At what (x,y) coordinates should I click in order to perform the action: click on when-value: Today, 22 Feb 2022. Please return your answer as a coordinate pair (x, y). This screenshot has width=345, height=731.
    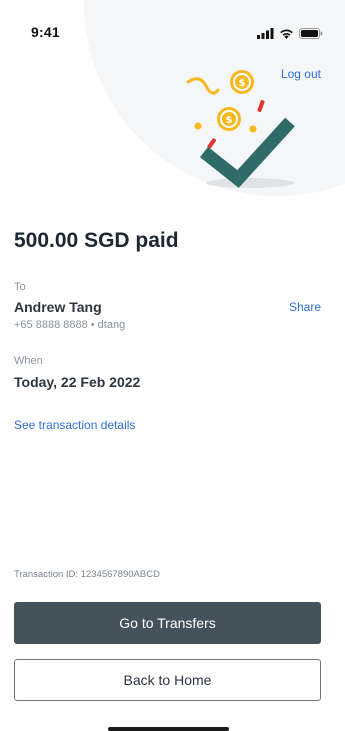
    Looking at the image, I should click on (77, 382).